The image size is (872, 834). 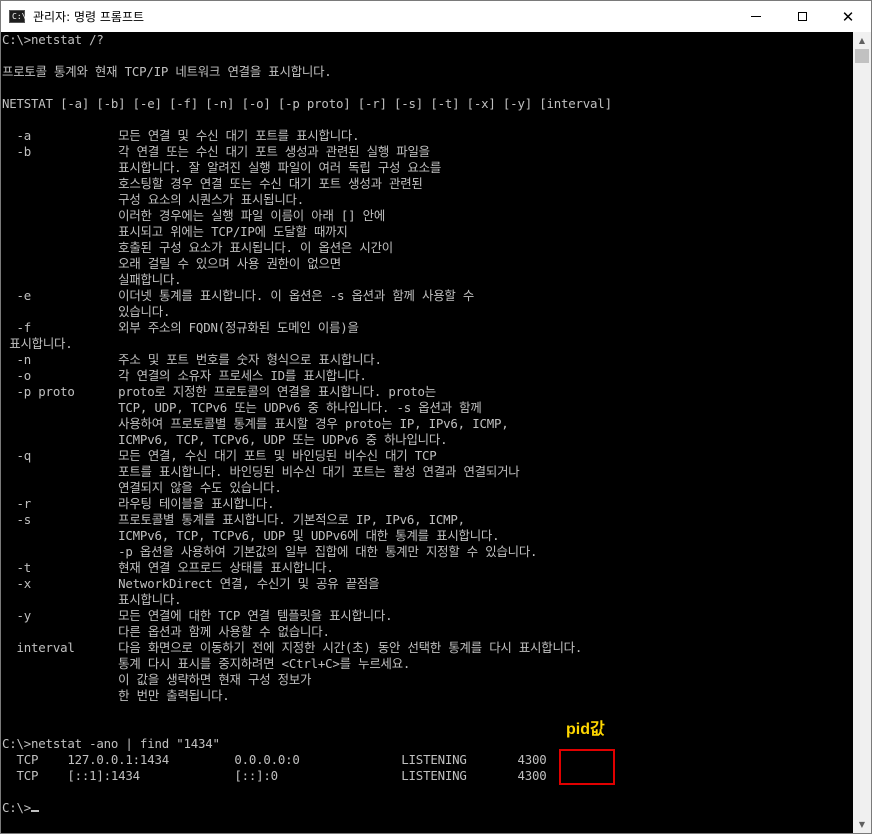 I want to click on pid-annotation-label: pid값, so click(x=585, y=729).